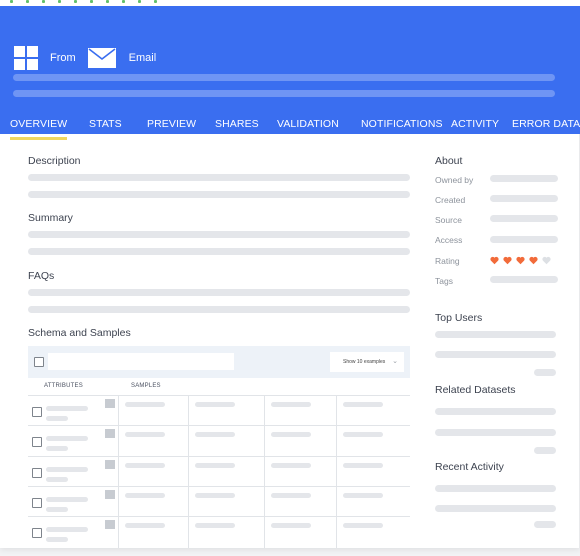  I want to click on tab-stats: STATS, so click(105, 124).